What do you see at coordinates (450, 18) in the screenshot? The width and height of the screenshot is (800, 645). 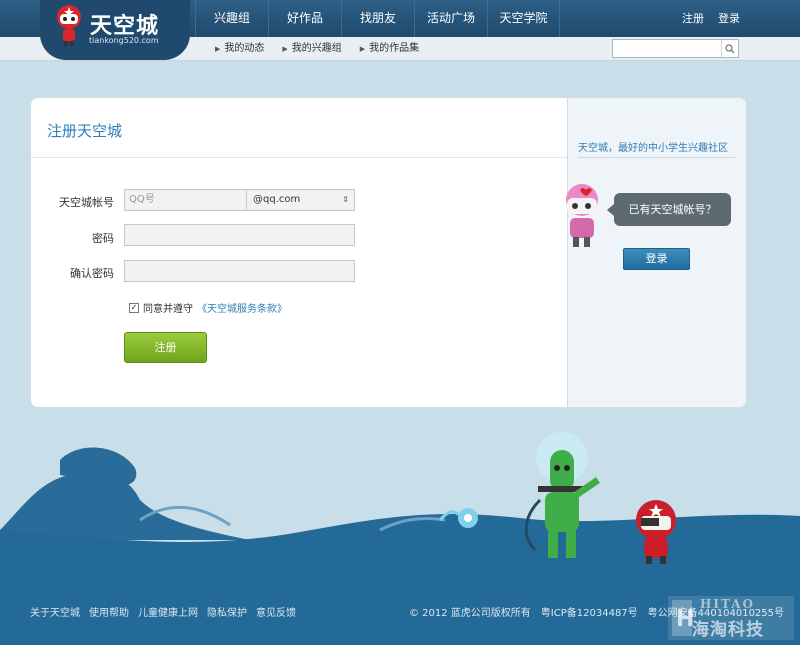 I see `nav-item-activity-plaza: 活动广场` at bounding box center [450, 18].